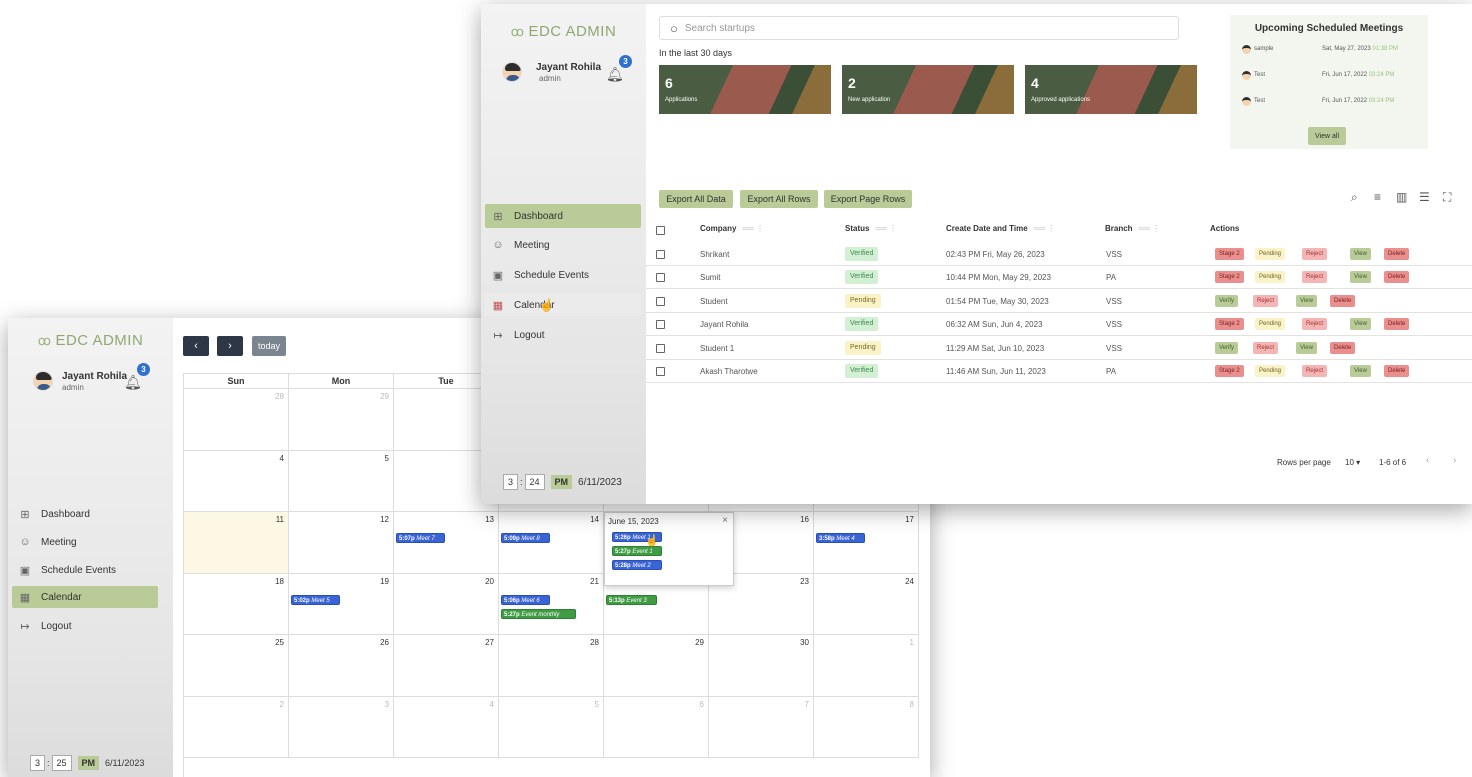 Image resolution: width=1472 pixels, height=777 pixels. Describe the element at coordinates (563, 305) in the screenshot. I see `nav-calendar: ▦ Calendar ☝` at that location.